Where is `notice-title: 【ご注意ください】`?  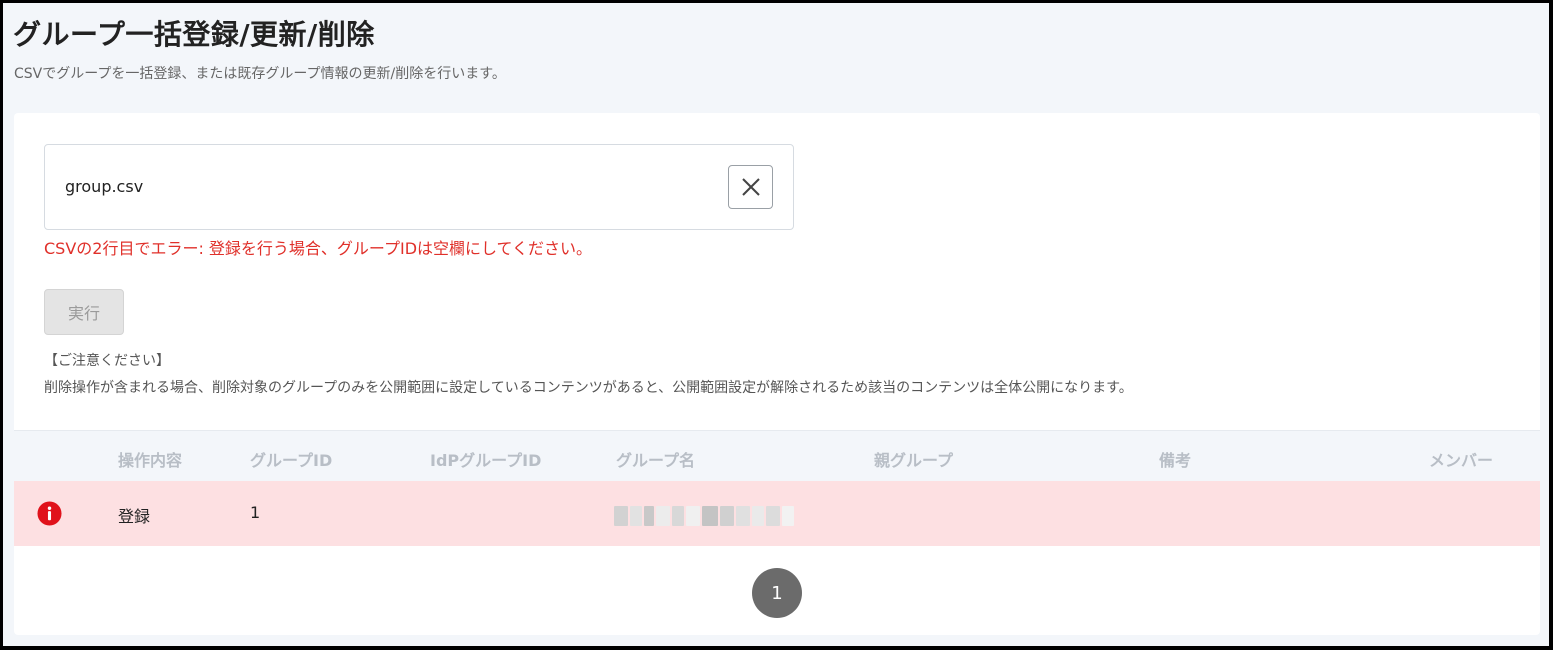 notice-title: 【ご注意ください】 is located at coordinates (107, 361).